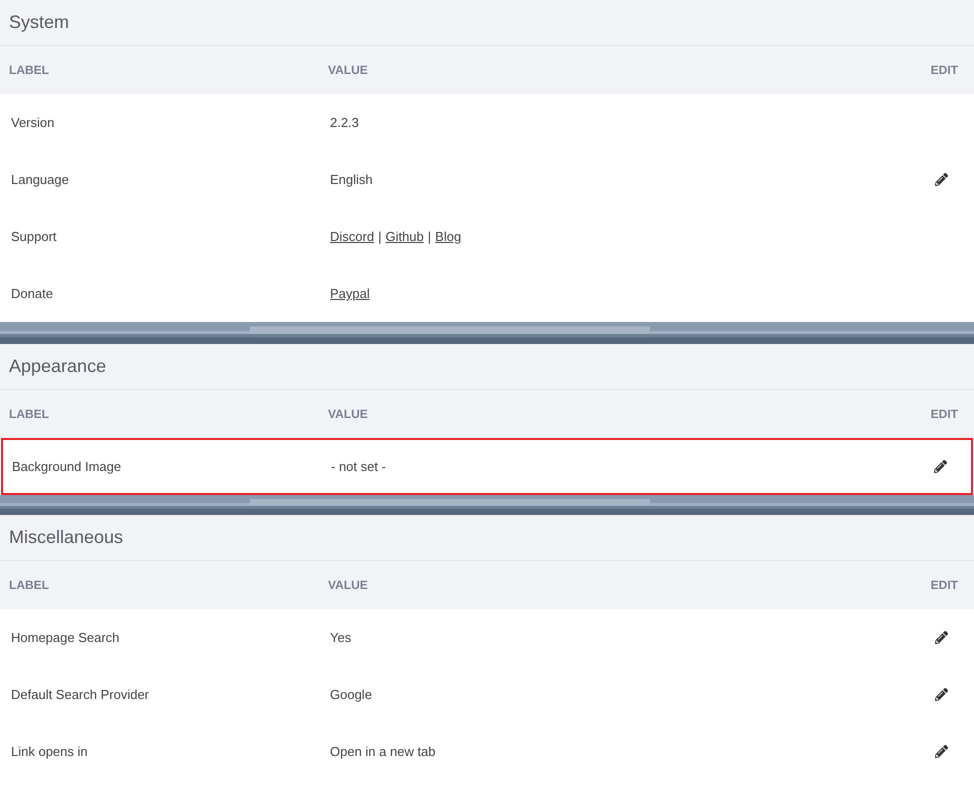 The width and height of the screenshot is (974, 802). Describe the element at coordinates (341, 637) in the screenshot. I see `setting-value: Yes` at that location.